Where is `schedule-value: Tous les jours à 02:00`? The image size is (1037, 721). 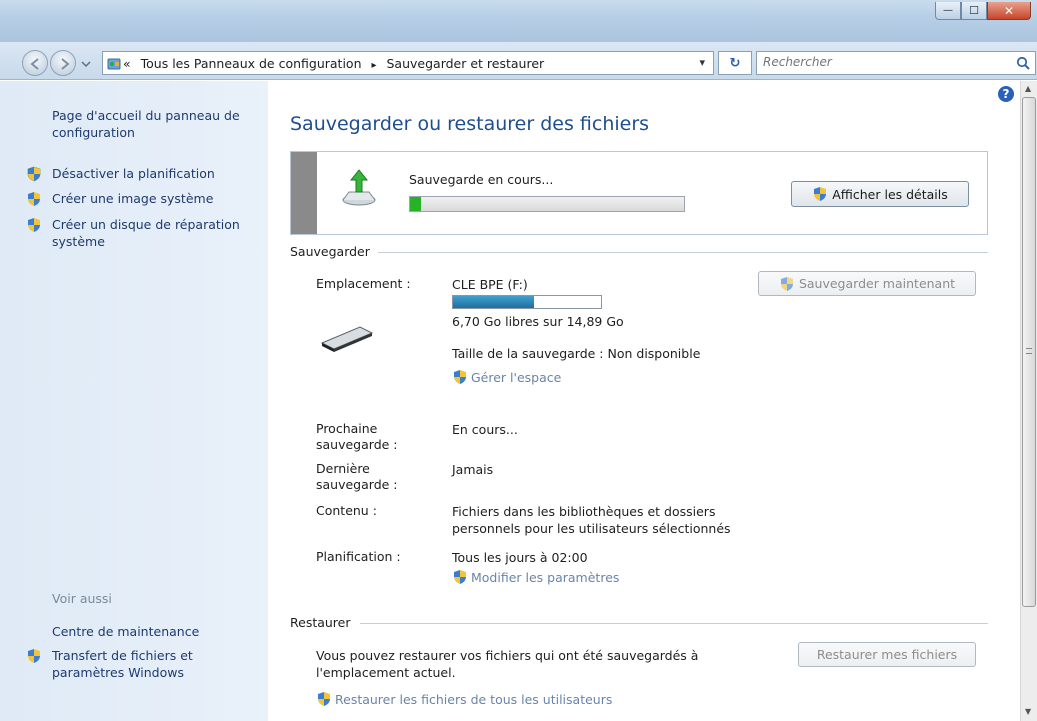
schedule-value: Tous les jours à 02:00 is located at coordinates (520, 557).